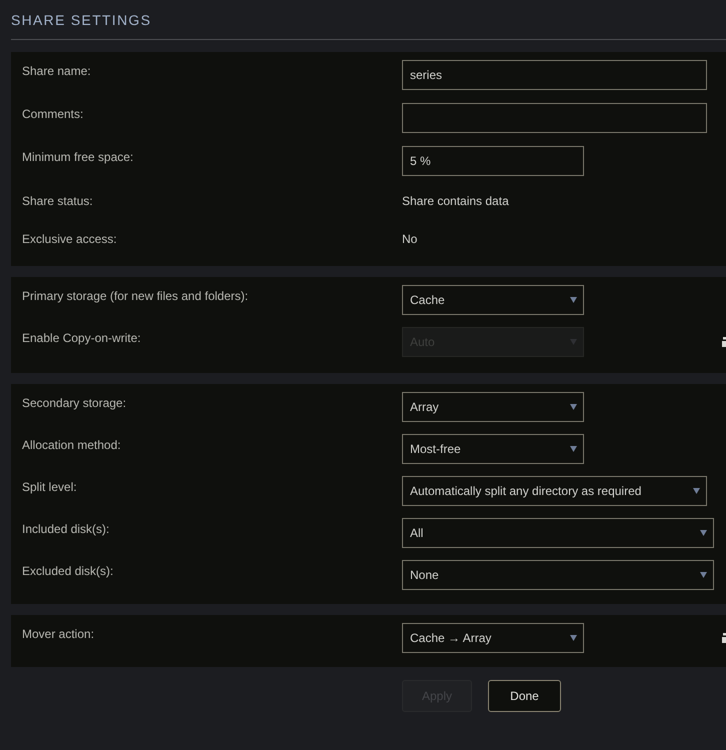  What do you see at coordinates (558, 575) in the screenshot?
I see `dropdown: None` at bounding box center [558, 575].